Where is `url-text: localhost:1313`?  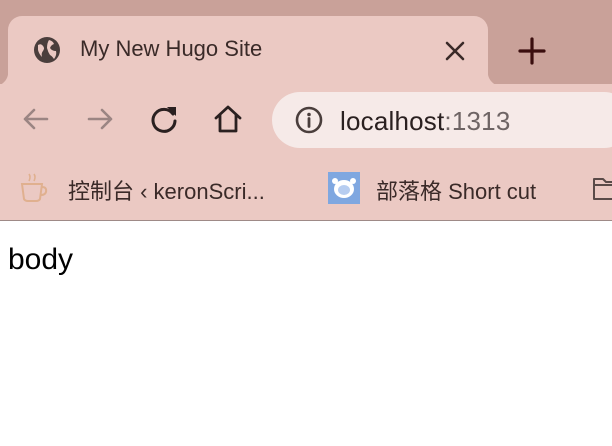
url-text: localhost:1313 is located at coordinates (425, 121).